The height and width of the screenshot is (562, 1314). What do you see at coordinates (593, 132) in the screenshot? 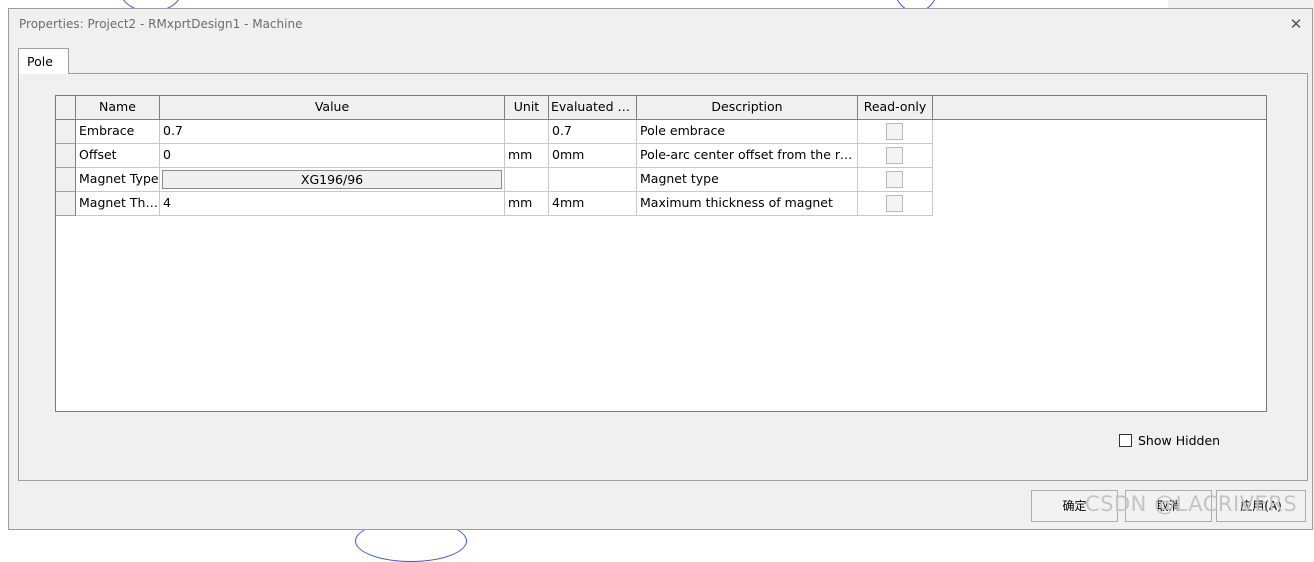
I see `cell-evaluated: 0.7` at bounding box center [593, 132].